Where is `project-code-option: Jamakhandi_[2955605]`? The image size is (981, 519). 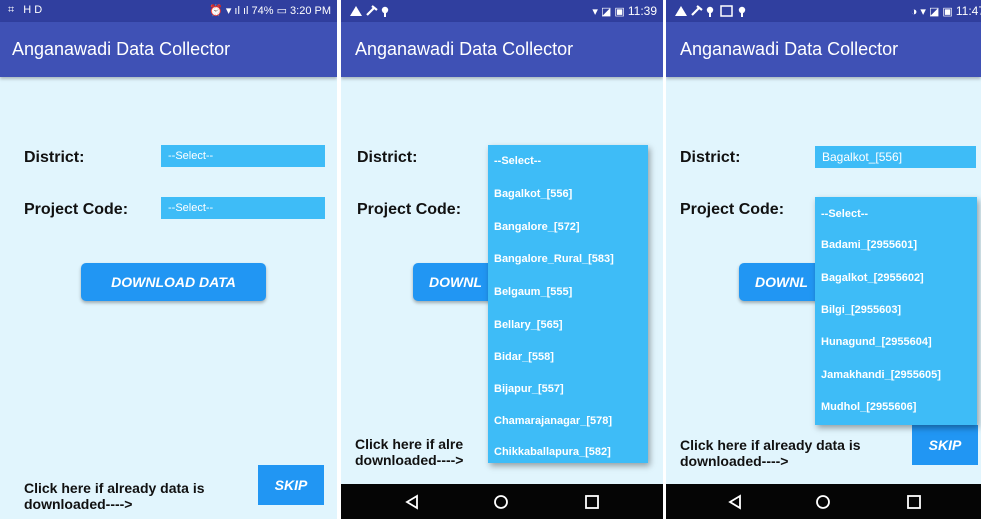
project-code-option: Jamakhandi_[2955605] is located at coordinates (881, 375).